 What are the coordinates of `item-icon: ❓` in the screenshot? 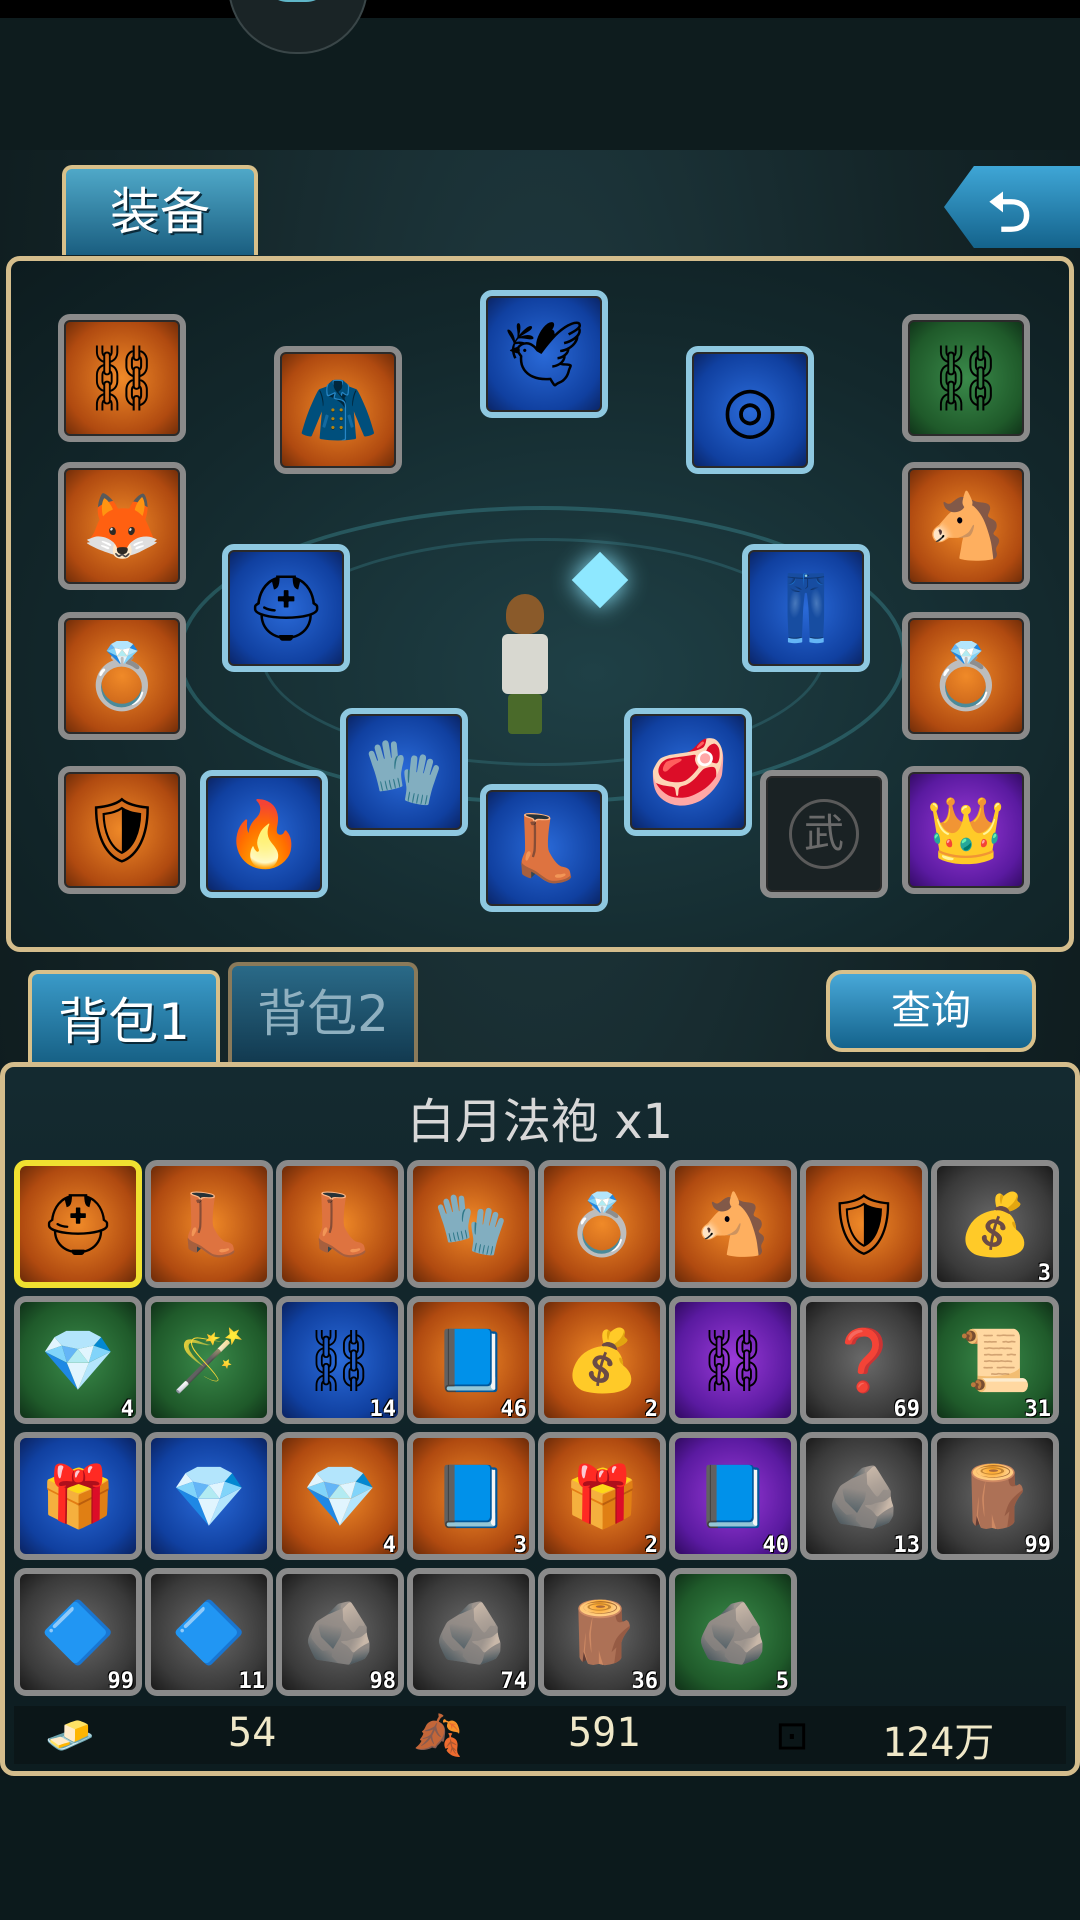 It's located at (864, 1360).